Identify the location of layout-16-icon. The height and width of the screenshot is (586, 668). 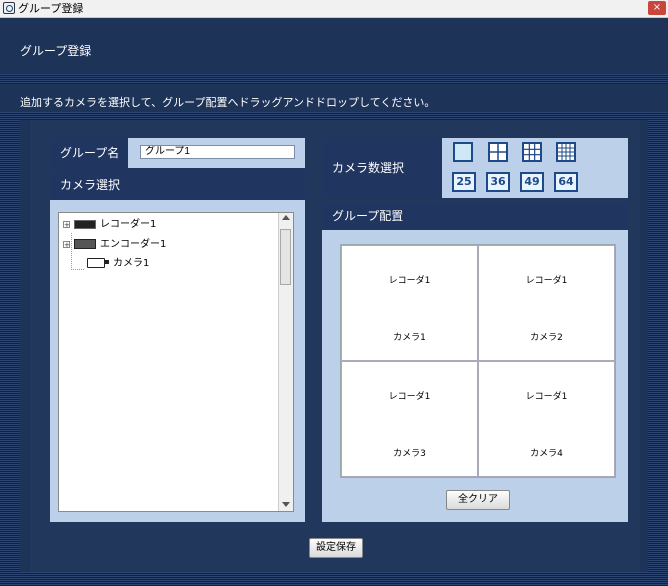
(566, 152).